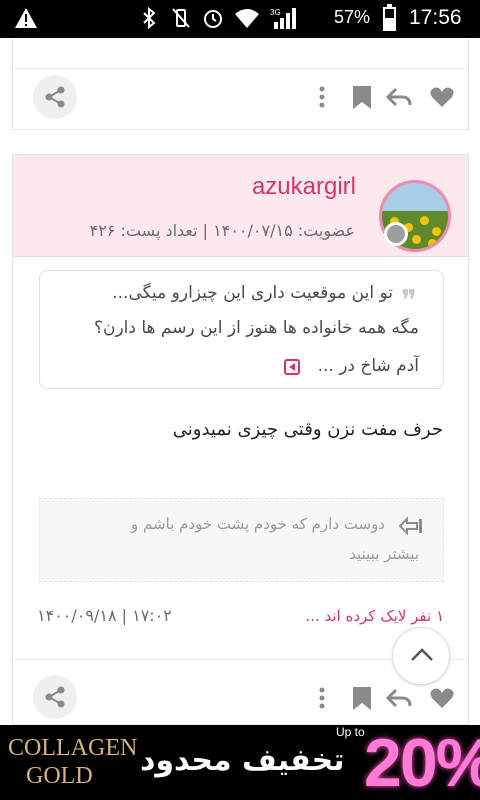 The image size is (480, 800). What do you see at coordinates (307, 429) in the screenshot?
I see `post-message: حرف مفت نزن وقتی چیزی نمیدونی` at bounding box center [307, 429].